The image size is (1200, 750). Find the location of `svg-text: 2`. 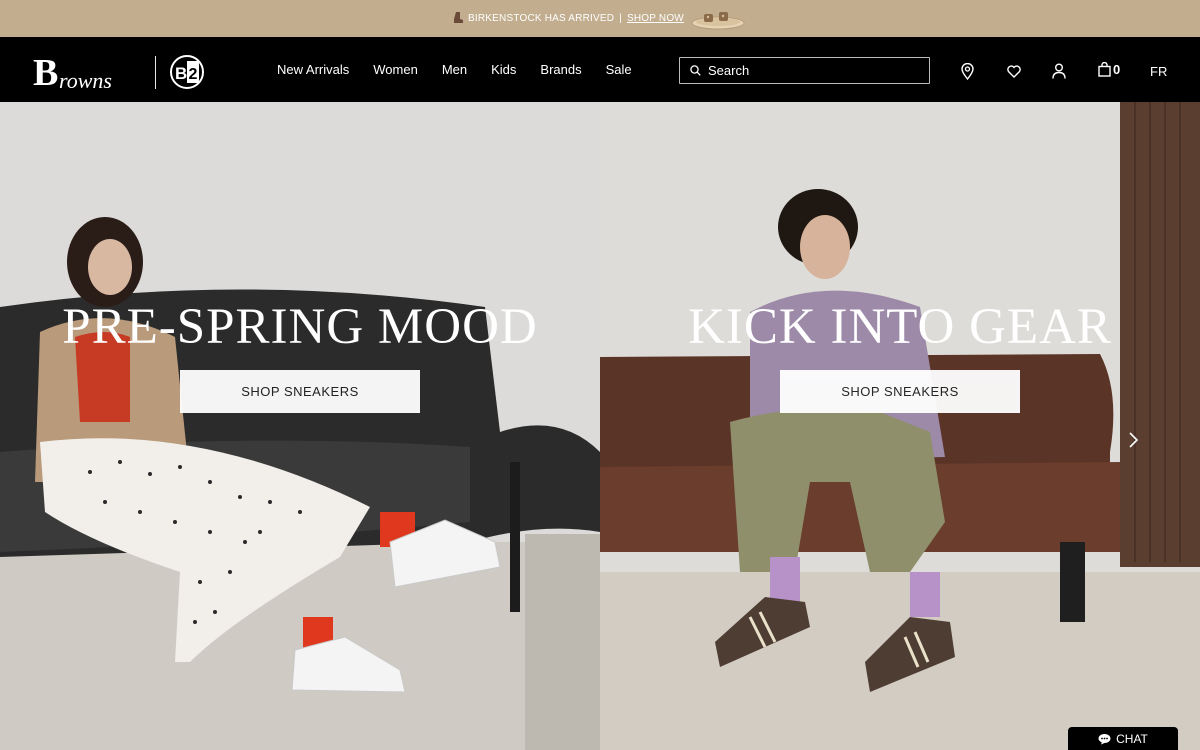

svg-text: 2 is located at coordinates (193, 74).